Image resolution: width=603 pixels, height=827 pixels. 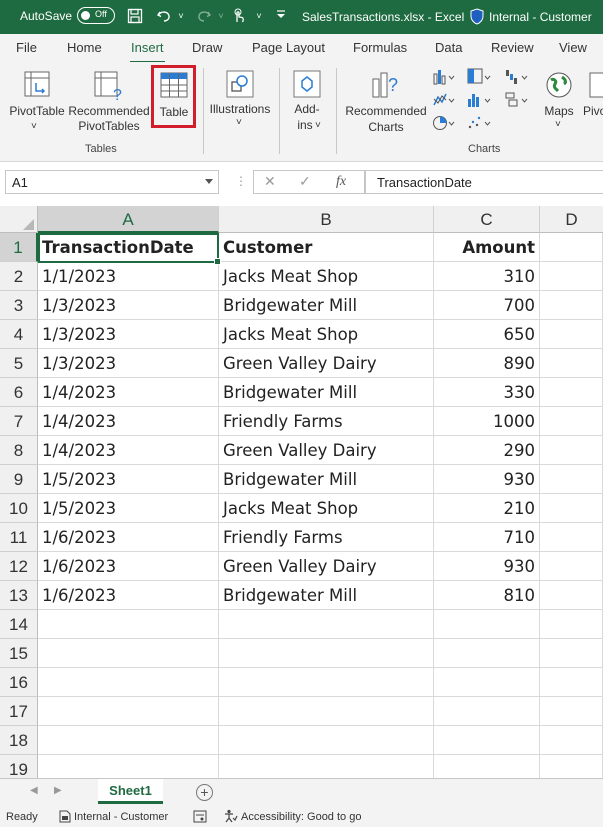 What do you see at coordinates (288, 47) in the screenshot?
I see `tab-page-layout: Page Layout` at bounding box center [288, 47].